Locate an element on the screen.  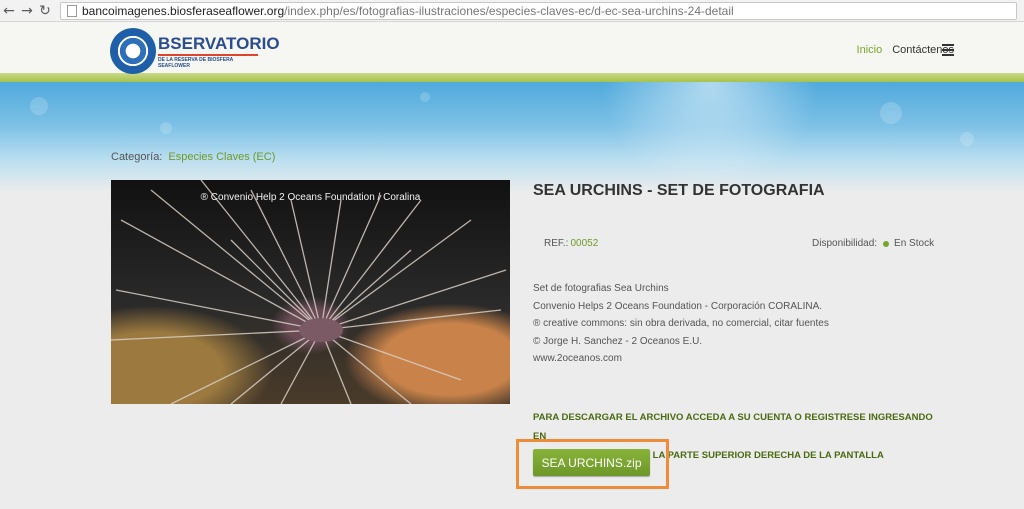
ref-label: REF.: is located at coordinates (556, 243).